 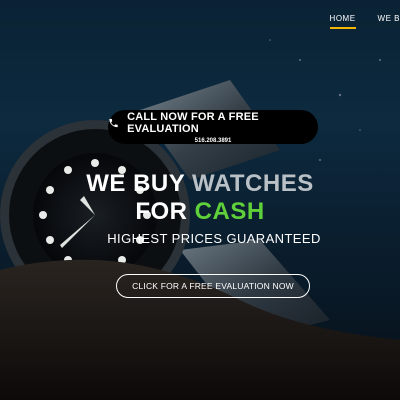 What do you see at coordinates (213, 286) in the screenshot?
I see `free-evaluation-button: CLICK FOR A FREE EVALUATION NOW` at bounding box center [213, 286].